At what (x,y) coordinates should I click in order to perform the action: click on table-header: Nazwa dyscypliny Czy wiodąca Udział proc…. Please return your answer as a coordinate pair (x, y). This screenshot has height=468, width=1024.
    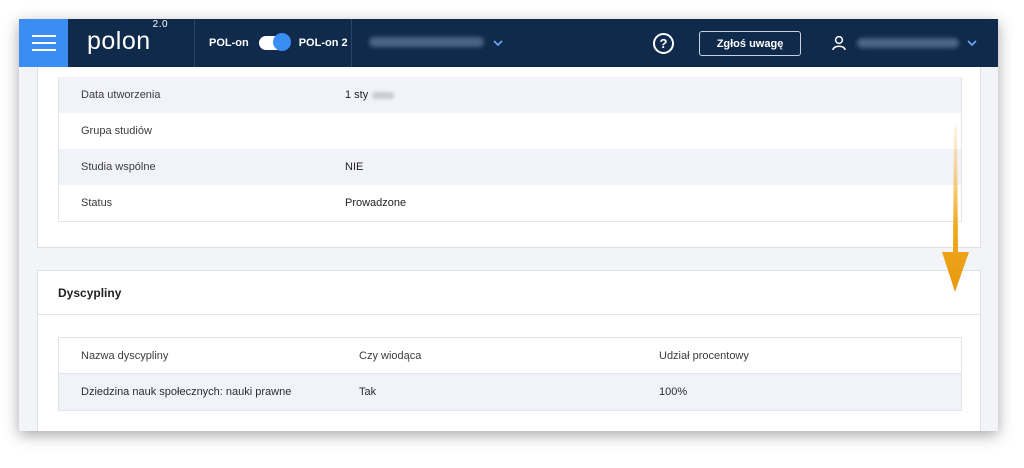
    Looking at the image, I should click on (510, 356).